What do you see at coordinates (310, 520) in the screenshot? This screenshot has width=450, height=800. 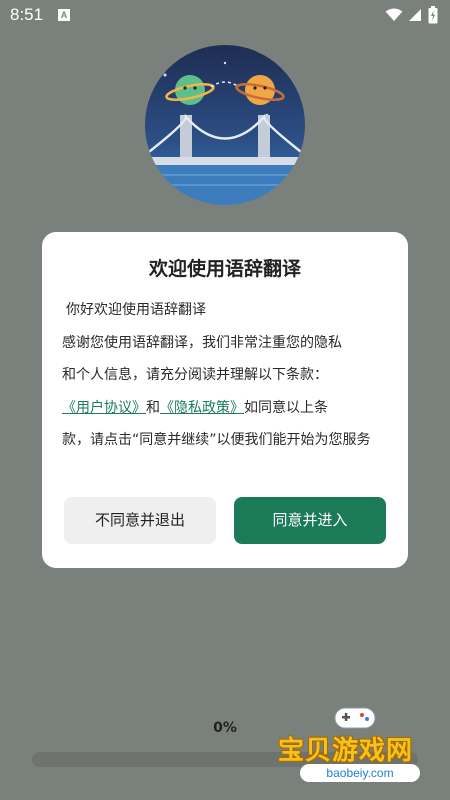 I see `agree-enter-button: 同意并进入` at bounding box center [310, 520].